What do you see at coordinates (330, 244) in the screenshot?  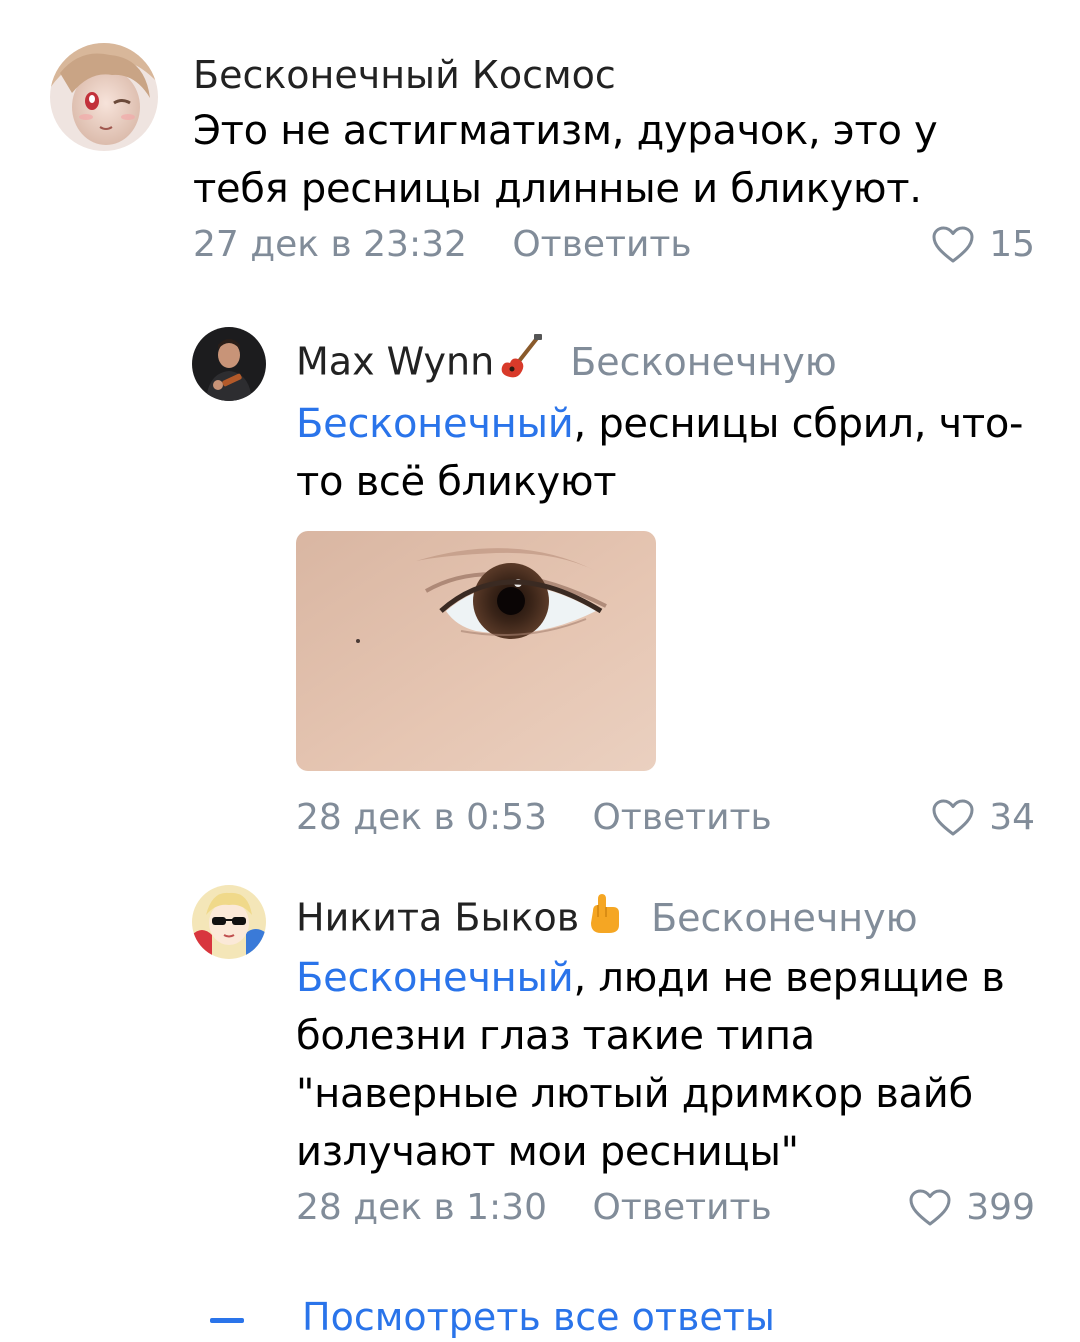 I see `comment-date: 27 дек в 23:32` at bounding box center [330, 244].